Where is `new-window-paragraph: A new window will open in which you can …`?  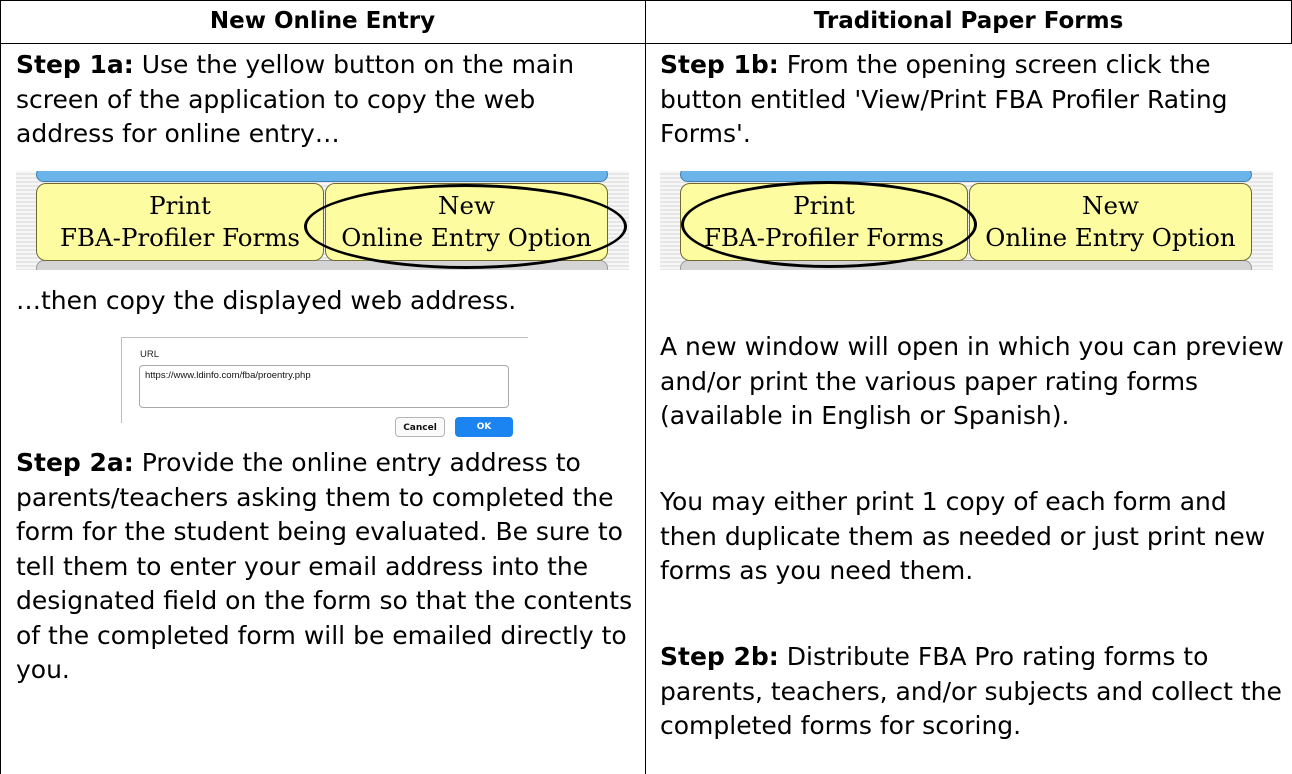 new-window-paragraph: A new window will open in which you can … is located at coordinates (972, 381).